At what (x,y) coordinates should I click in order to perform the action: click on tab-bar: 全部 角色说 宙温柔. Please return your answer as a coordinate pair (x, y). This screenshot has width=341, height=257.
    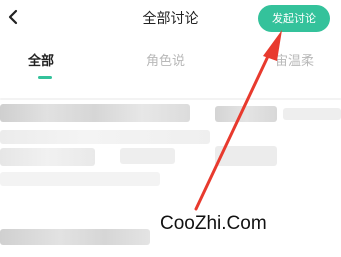
    Looking at the image, I should click on (170, 62).